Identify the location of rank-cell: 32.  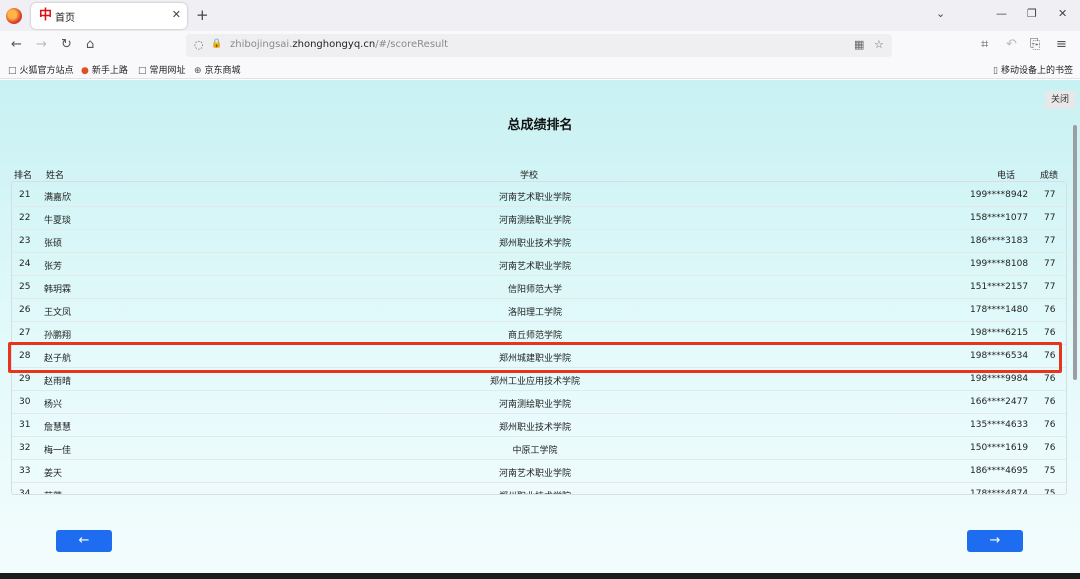
(25, 448).